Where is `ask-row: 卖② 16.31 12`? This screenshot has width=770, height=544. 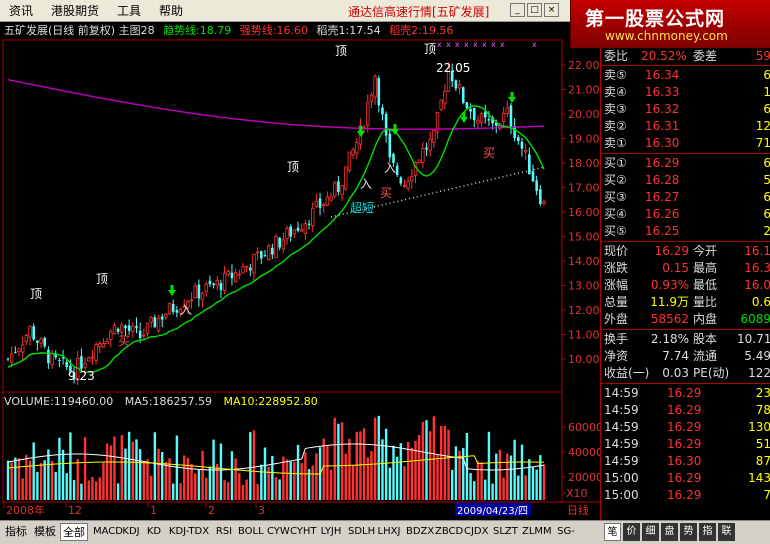
ask-row: 卖② 16.31 12 is located at coordinates (685, 126).